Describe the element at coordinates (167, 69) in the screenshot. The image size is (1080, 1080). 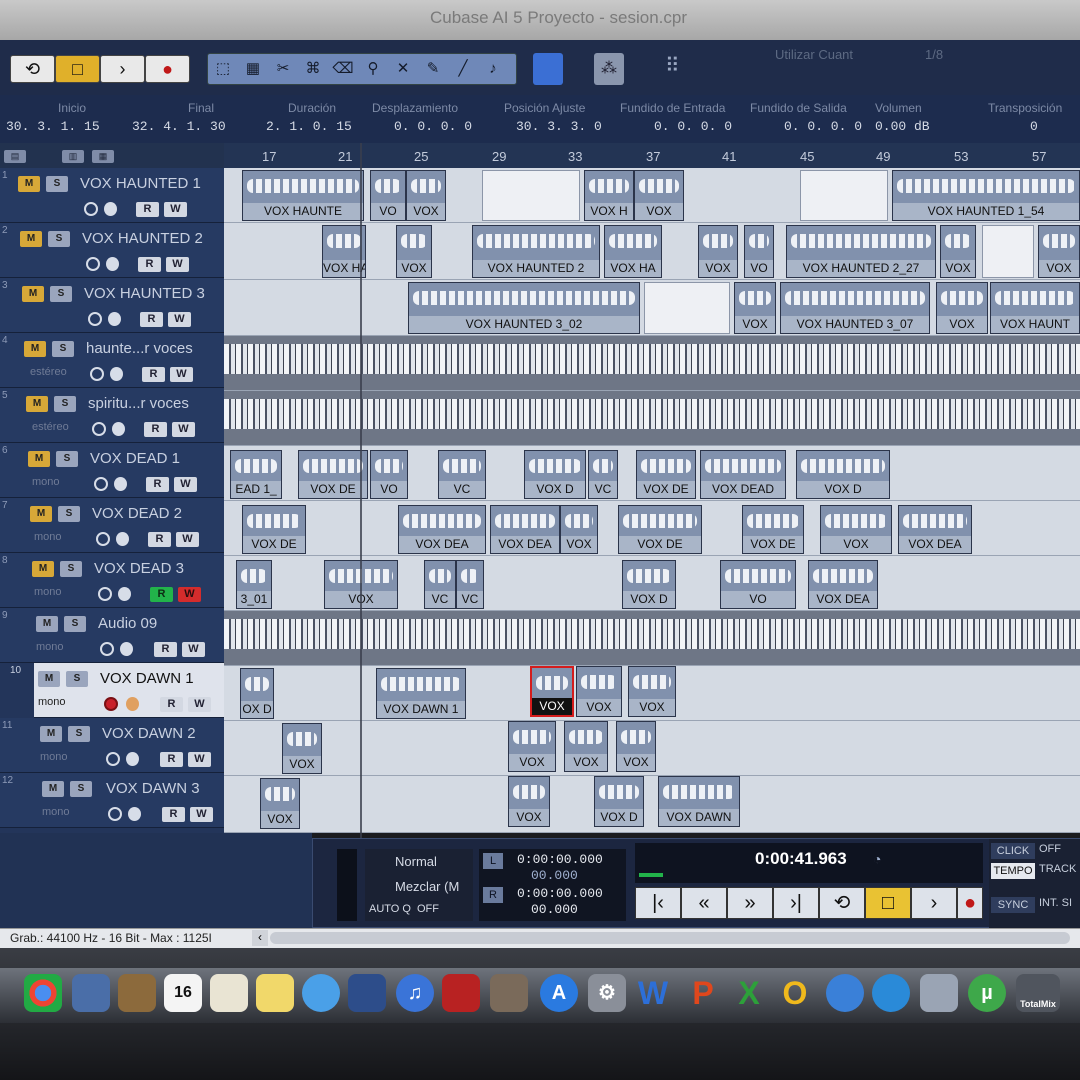
I see `record-button: ●` at that location.